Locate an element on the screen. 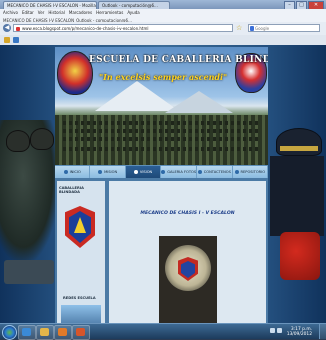  site-favicon-icon is located at coordinates (18, 29).